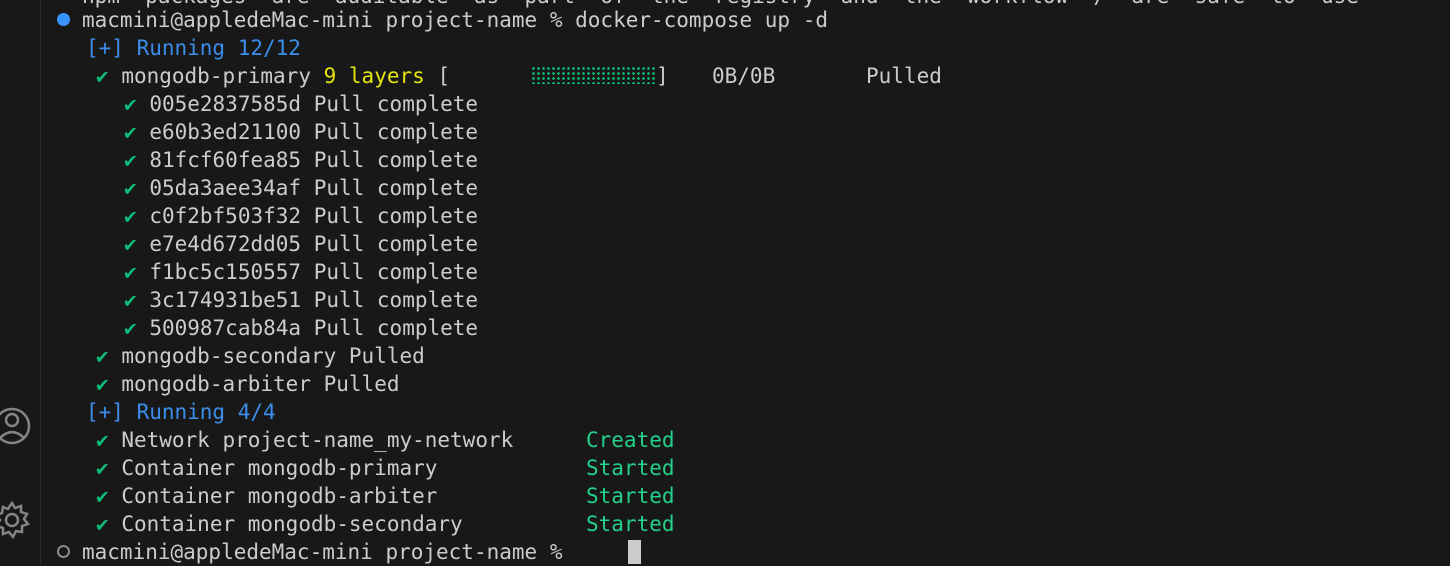  What do you see at coordinates (193, 48) in the screenshot?
I see `running-status-1: [+] Running 12/12` at bounding box center [193, 48].